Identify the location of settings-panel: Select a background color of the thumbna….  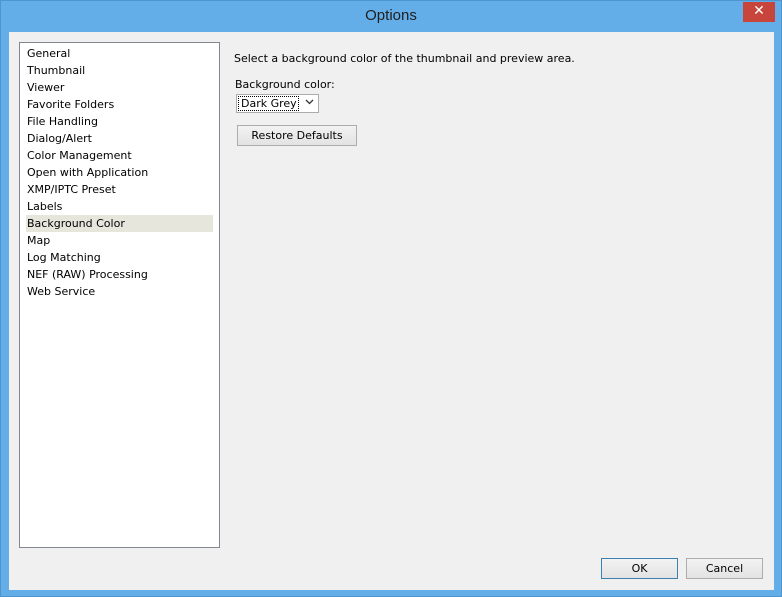
(494, 99).